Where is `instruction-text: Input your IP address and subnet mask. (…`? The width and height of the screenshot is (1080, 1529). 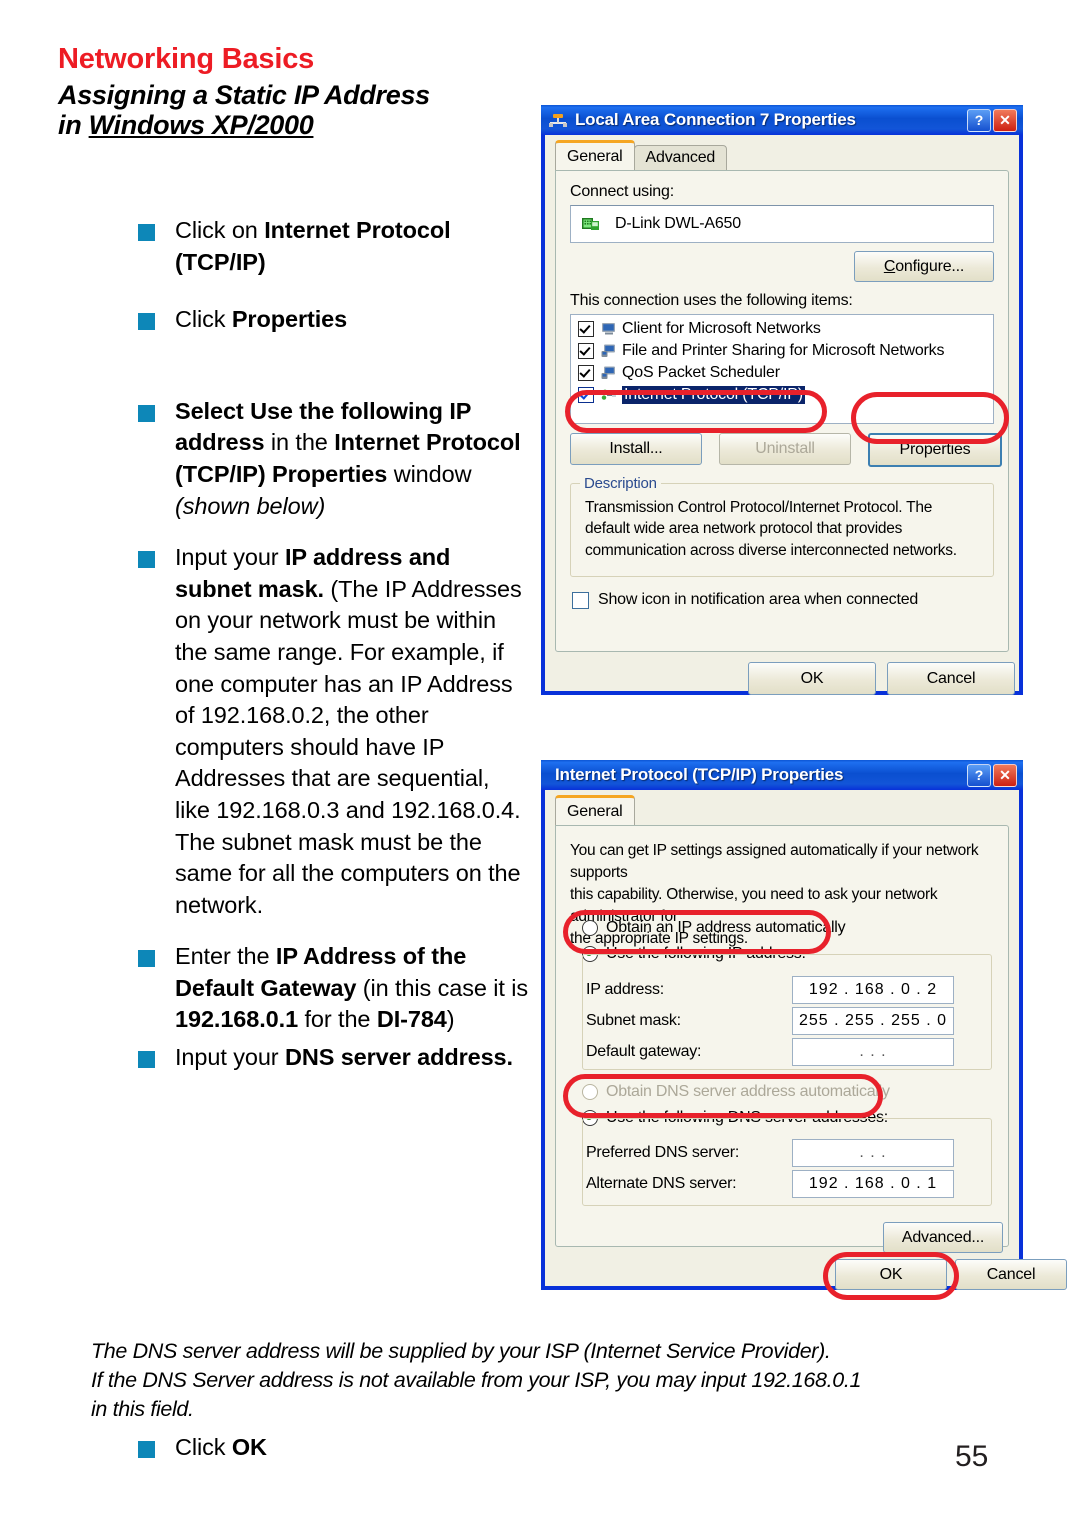
instruction-text: Input your IP address and subnet mask. (… is located at coordinates (352, 731).